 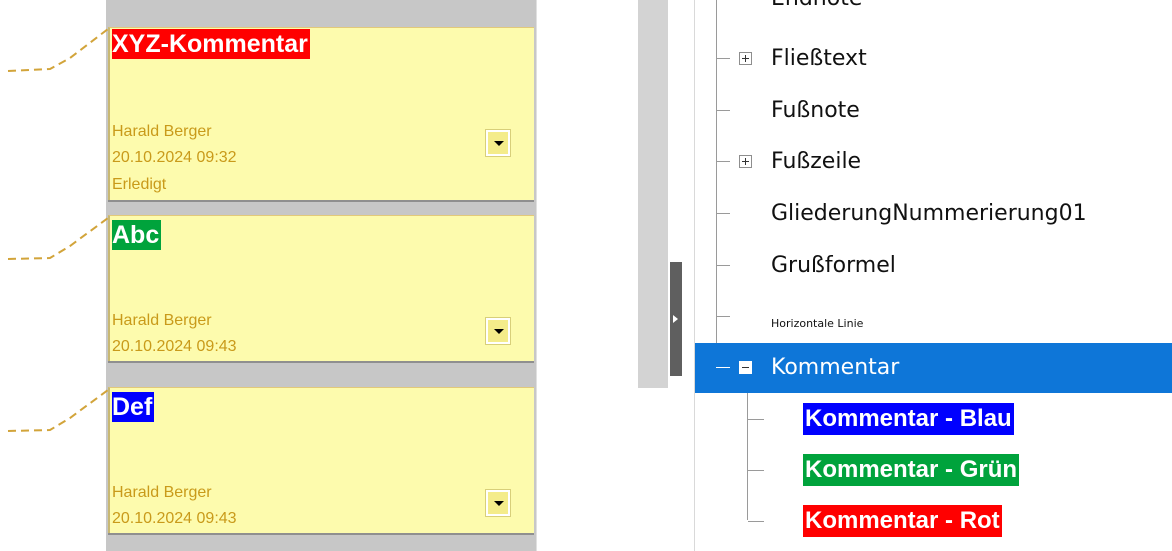 What do you see at coordinates (908, 419) in the screenshot?
I see `tree-item-label: Kommentar - Blau` at bounding box center [908, 419].